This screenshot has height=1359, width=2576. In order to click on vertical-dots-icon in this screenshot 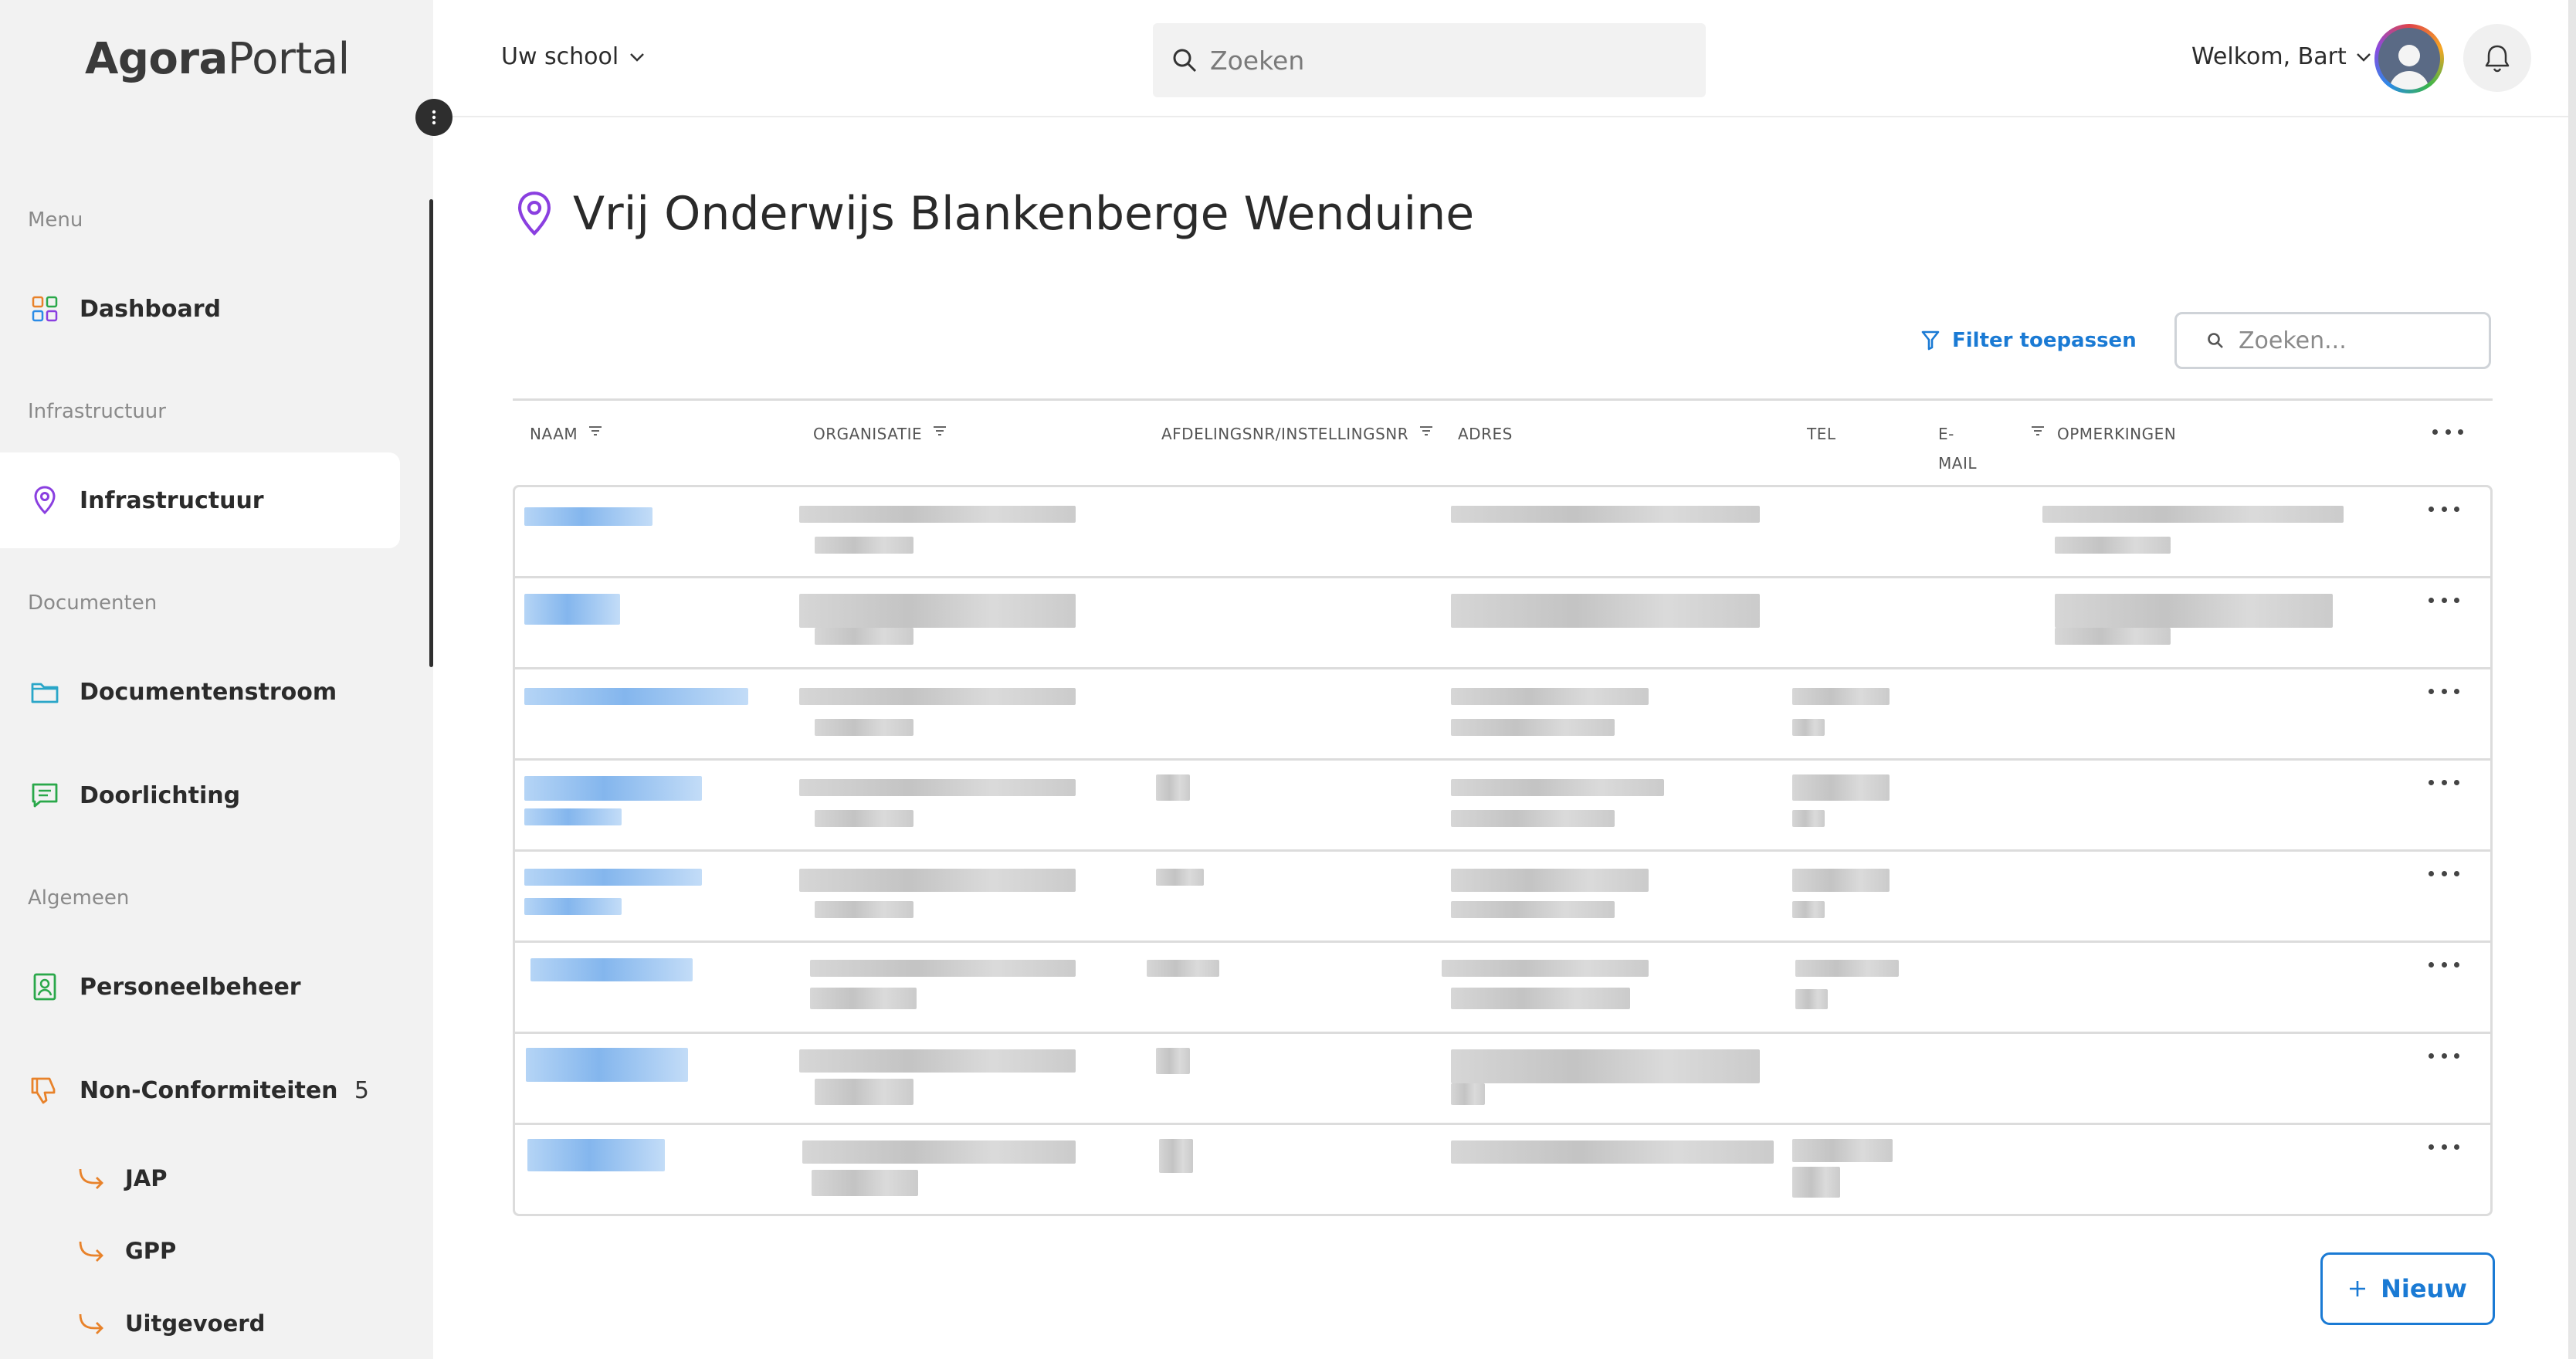, I will do `click(434, 118)`.